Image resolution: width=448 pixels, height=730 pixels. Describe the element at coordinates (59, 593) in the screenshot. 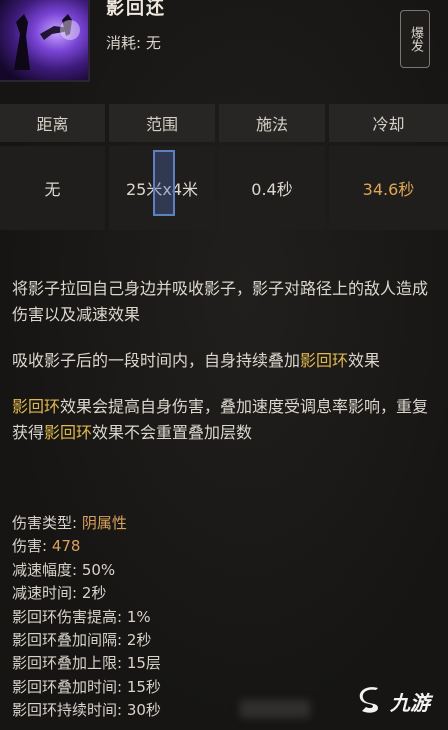

I see `attribute-row: 减速时间: 2秒` at that location.